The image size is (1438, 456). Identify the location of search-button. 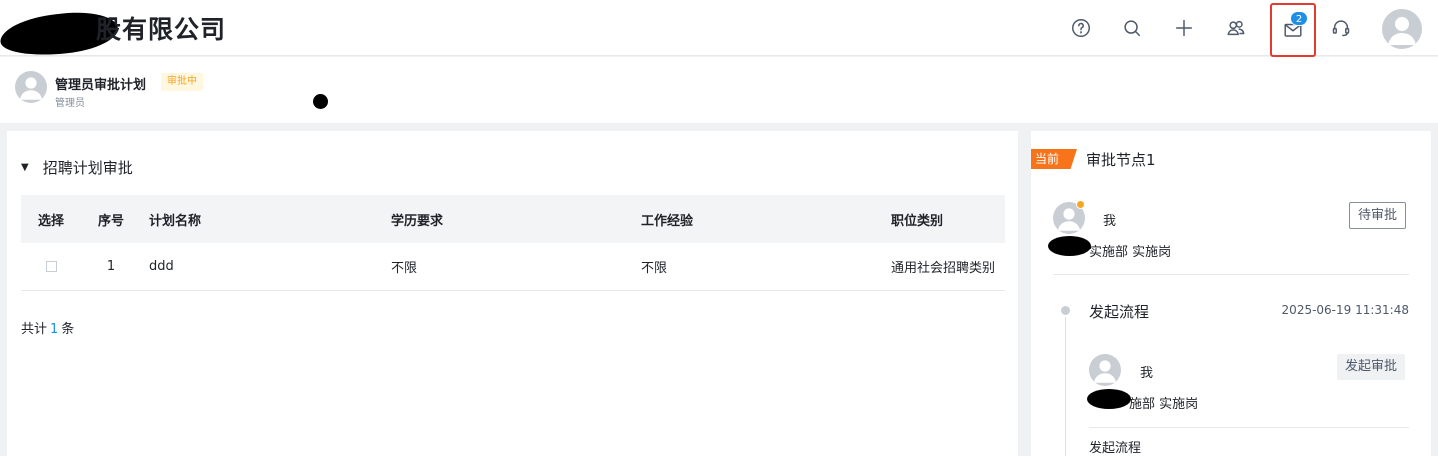
(1132, 28).